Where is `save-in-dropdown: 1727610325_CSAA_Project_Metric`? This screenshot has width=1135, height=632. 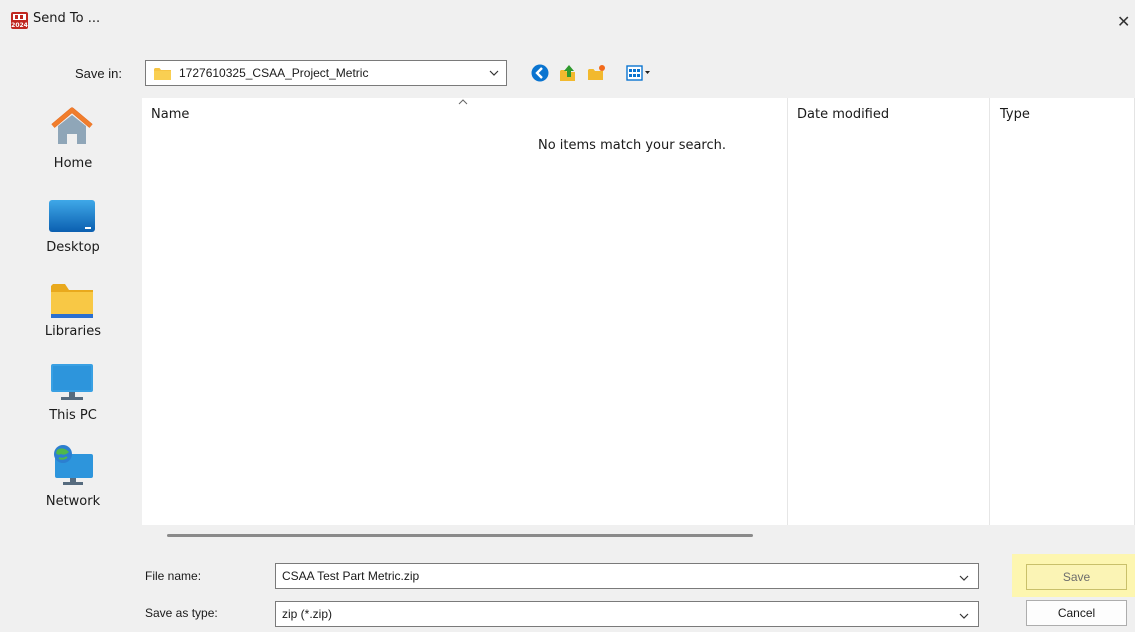
save-in-dropdown: 1727610325_CSAA_Project_Metric is located at coordinates (326, 73).